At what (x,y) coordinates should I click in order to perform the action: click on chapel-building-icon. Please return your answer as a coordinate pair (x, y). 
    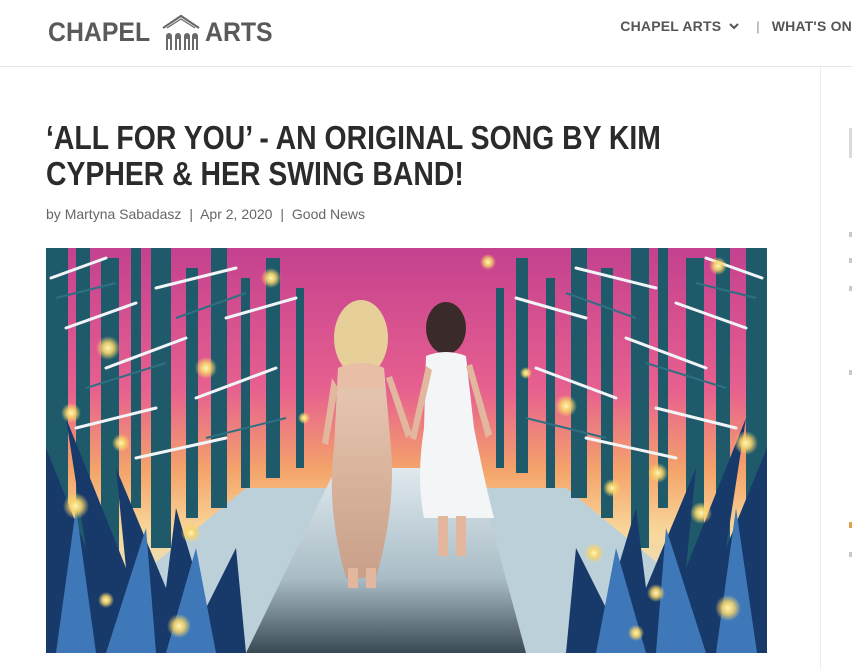
    Looking at the image, I should click on (181, 32).